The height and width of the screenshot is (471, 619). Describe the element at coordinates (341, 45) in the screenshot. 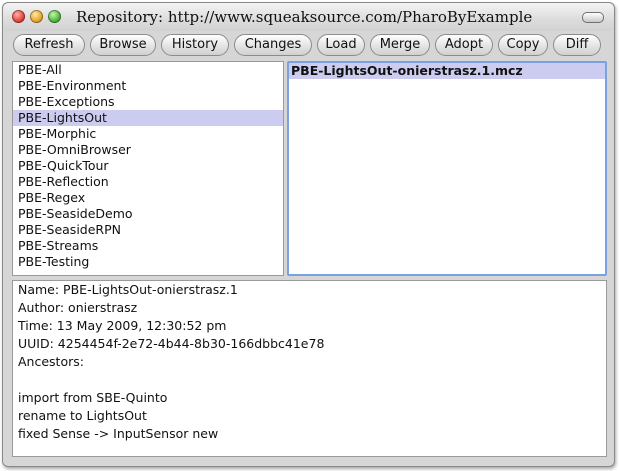

I see `load-button: Load` at that location.